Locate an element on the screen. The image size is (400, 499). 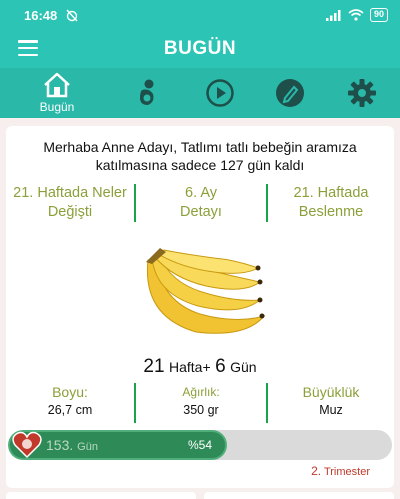
link-weekly-nutrition: 21. Haftada Beslenme is located at coordinates (331, 203).